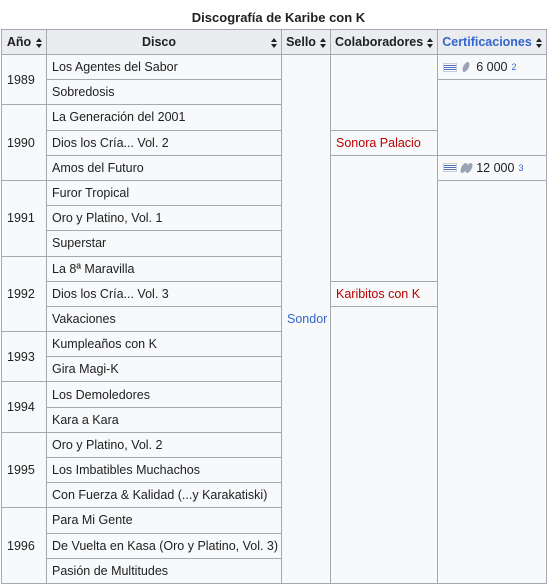  I want to click on double-platinum-disc-icon, so click(467, 167).